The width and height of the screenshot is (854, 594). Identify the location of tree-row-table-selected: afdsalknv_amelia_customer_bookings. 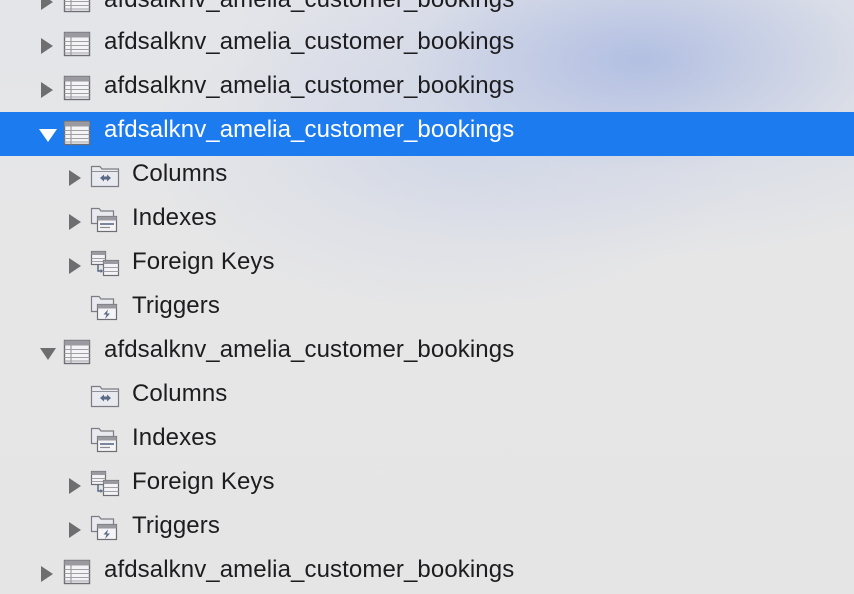
(427, 134).